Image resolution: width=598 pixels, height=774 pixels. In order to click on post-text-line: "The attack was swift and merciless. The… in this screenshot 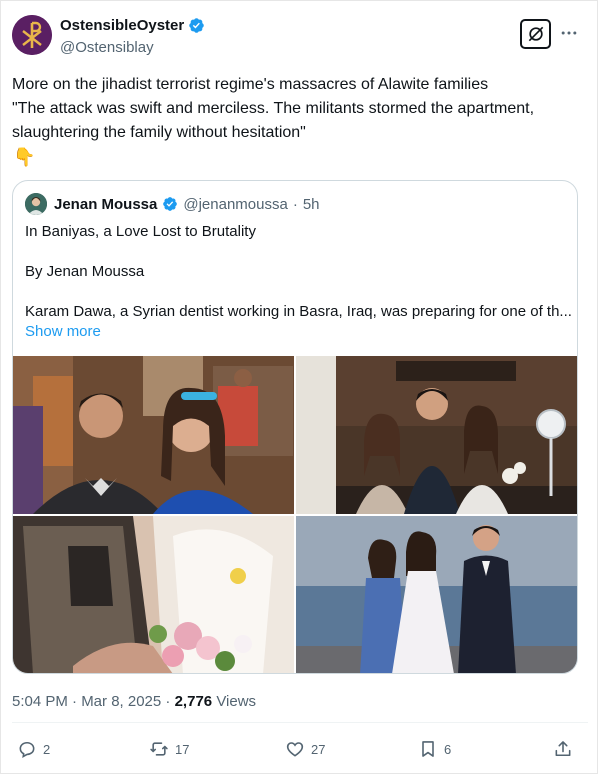, I will do `click(273, 108)`.